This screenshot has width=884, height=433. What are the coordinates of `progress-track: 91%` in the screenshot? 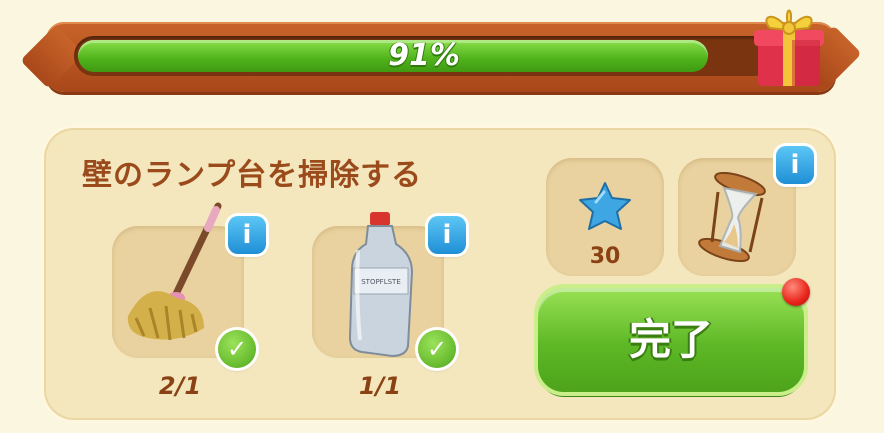 It's located at (424, 56).